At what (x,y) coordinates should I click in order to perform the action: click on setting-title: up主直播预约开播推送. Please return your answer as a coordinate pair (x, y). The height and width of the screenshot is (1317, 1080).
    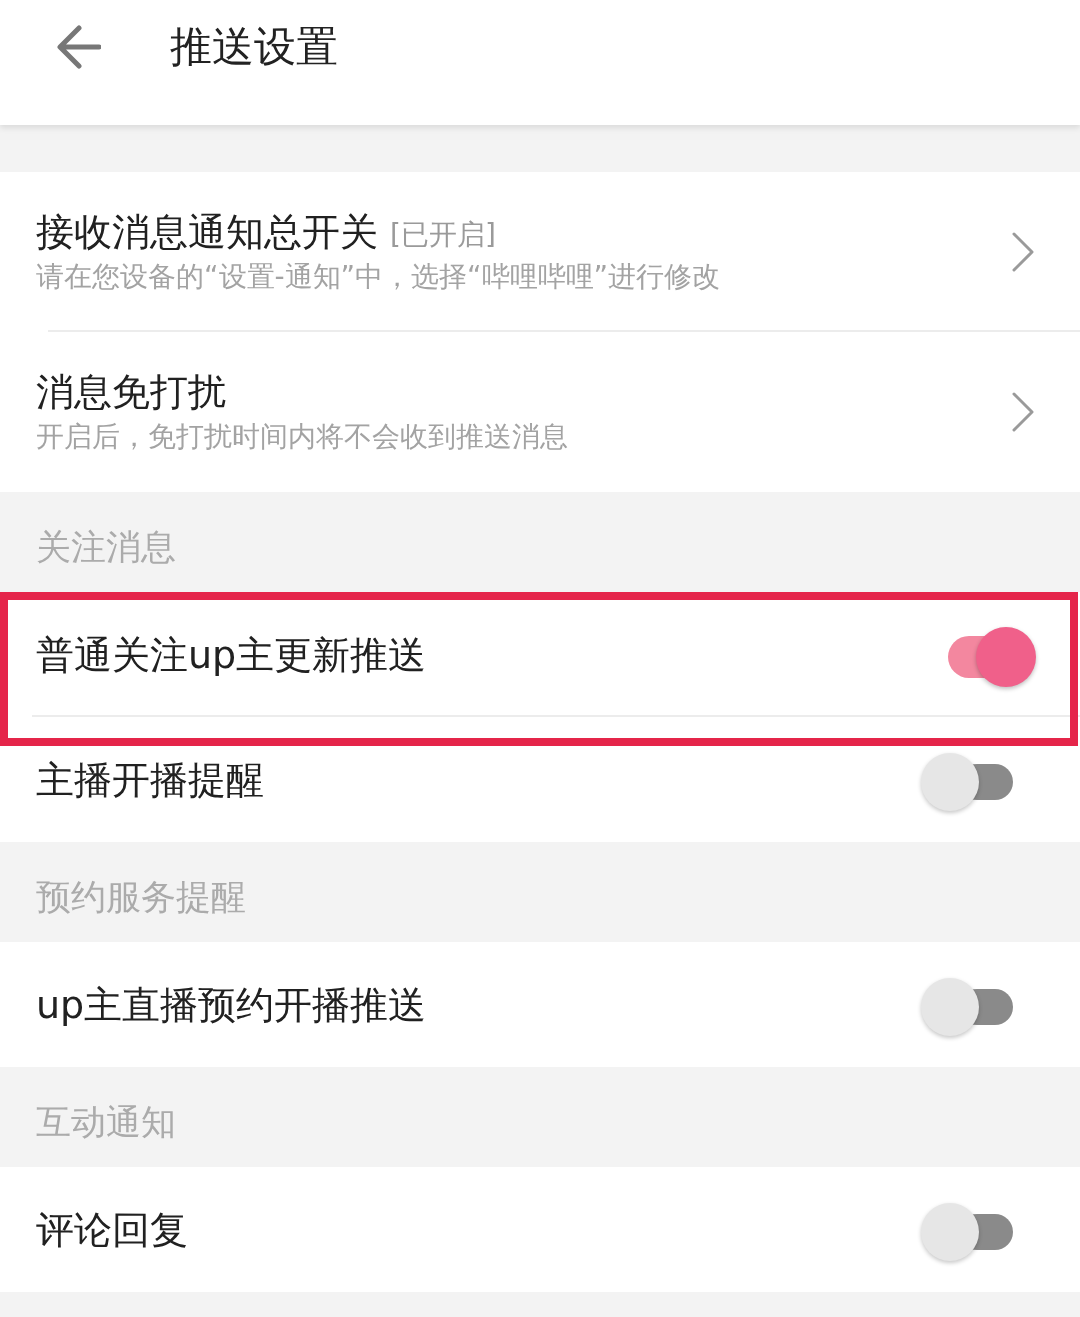
    Looking at the image, I should click on (231, 1004).